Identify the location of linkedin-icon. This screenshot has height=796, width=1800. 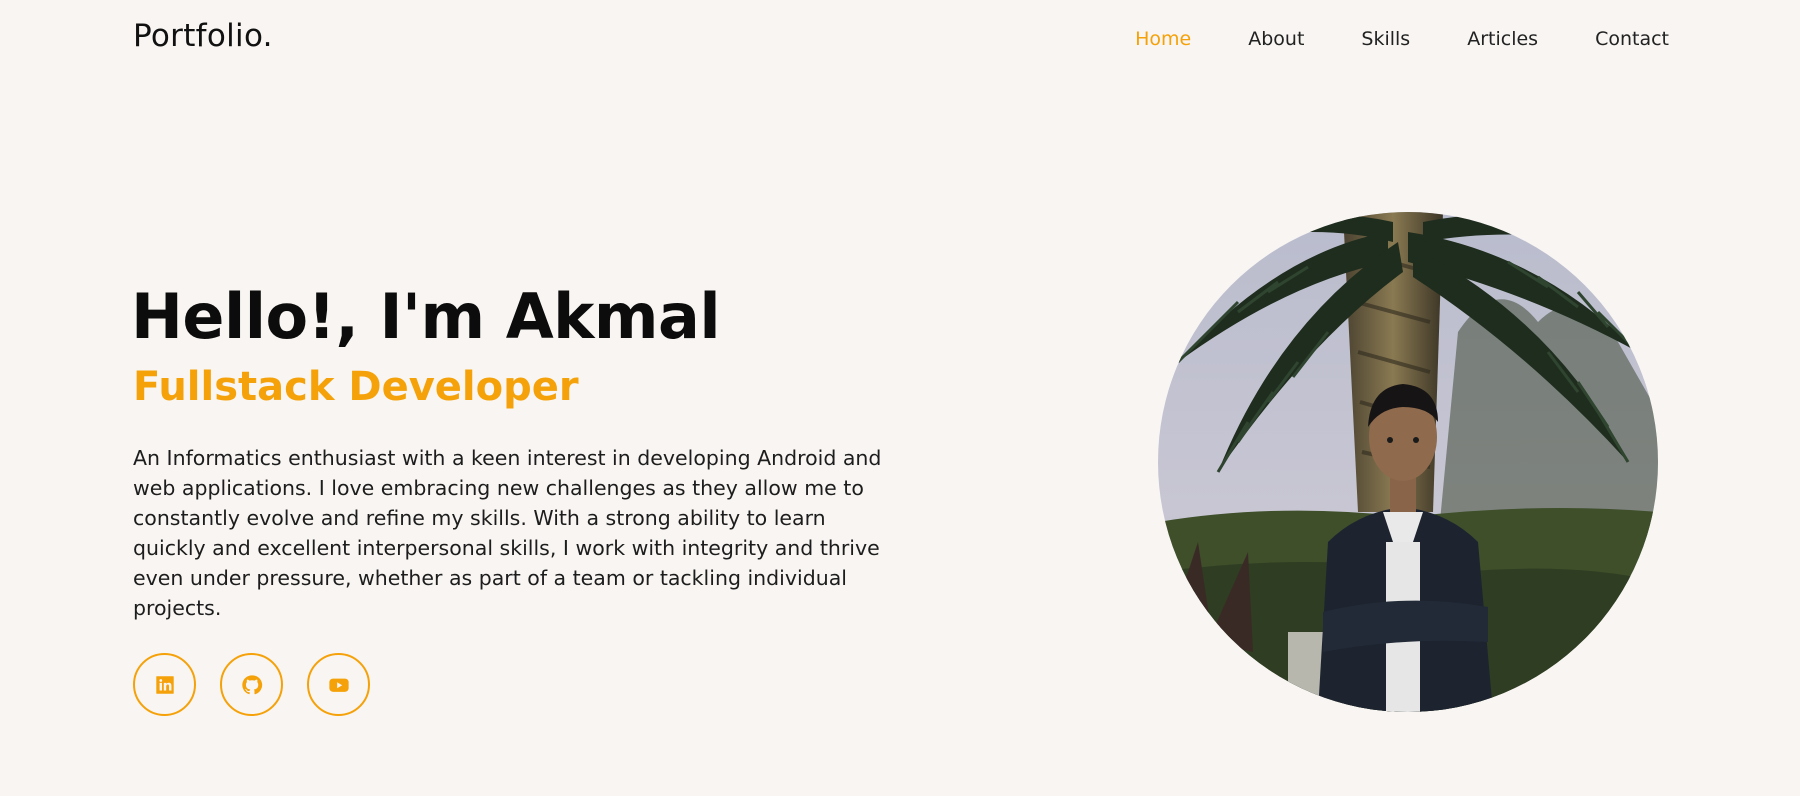
(165, 685).